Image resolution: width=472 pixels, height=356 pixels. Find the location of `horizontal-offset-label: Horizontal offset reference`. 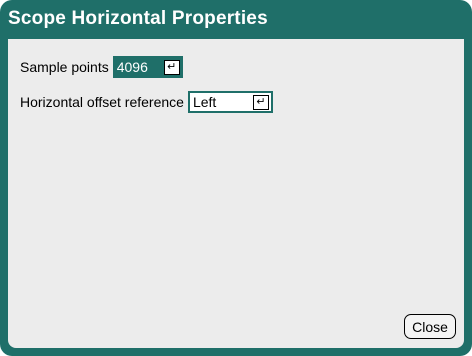

horizontal-offset-label: Horizontal offset reference is located at coordinates (102, 102).